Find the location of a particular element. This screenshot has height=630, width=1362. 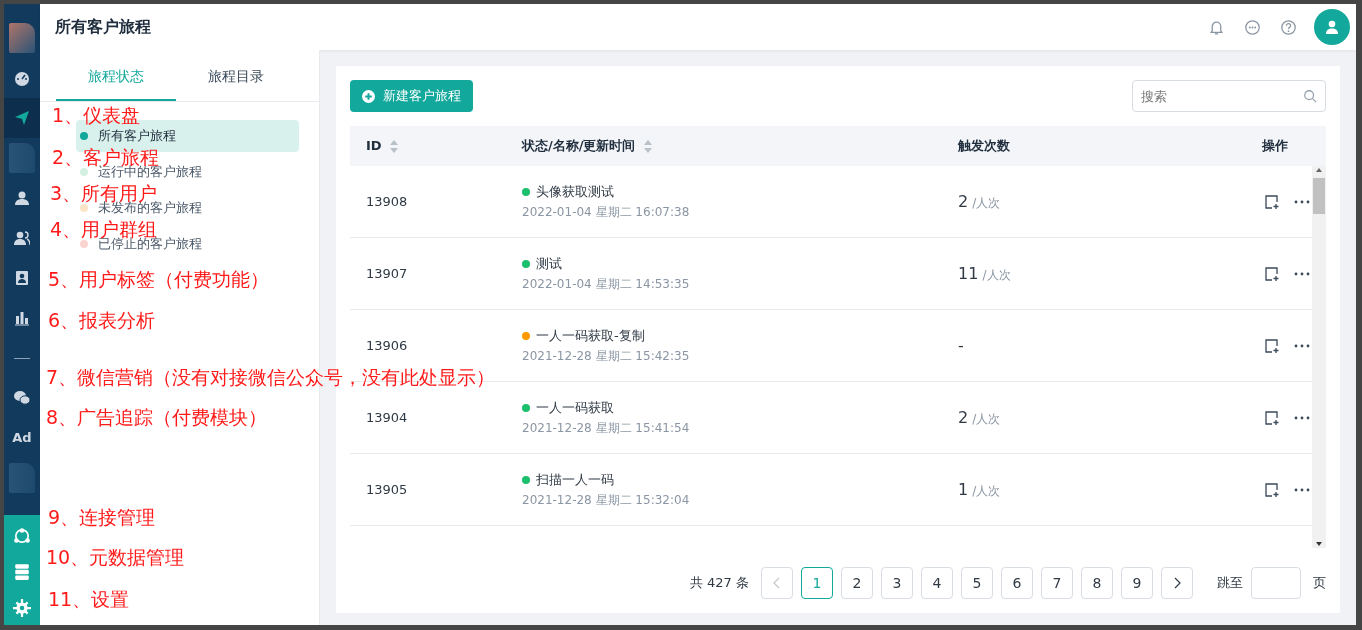

journey-name: 头像获取测试 is located at coordinates (575, 191).